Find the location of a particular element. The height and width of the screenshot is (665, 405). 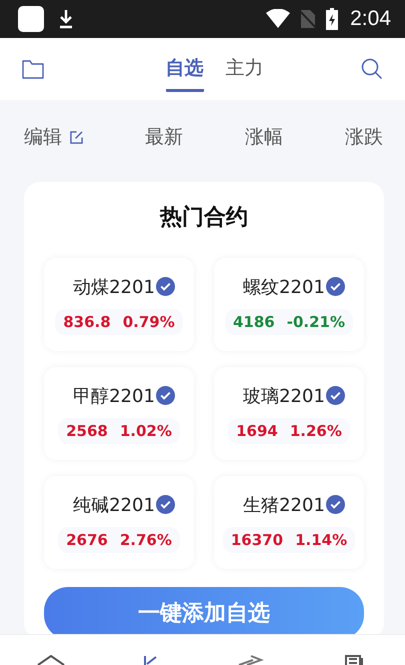

change-percent: -0.21% is located at coordinates (315, 321).